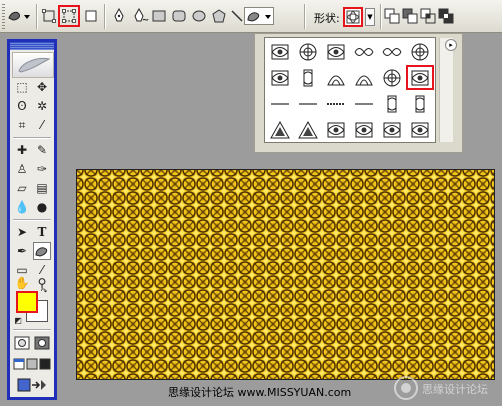 The width and height of the screenshot is (502, 406). I want to click on exclude-overlapping-areas-button, so click(446, 16).